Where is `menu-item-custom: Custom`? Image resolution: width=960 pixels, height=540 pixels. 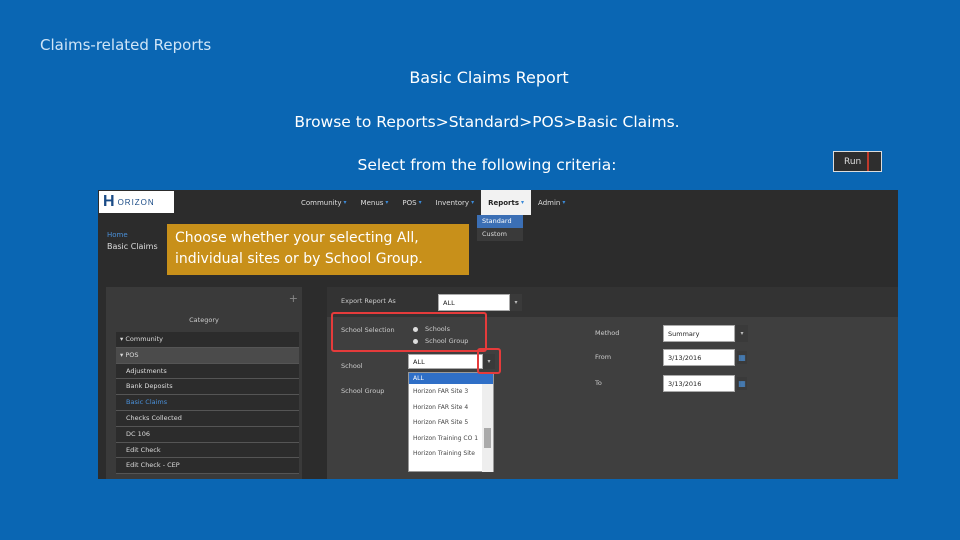
menu-item-custom: Custom is located at coordinates (500, 234).